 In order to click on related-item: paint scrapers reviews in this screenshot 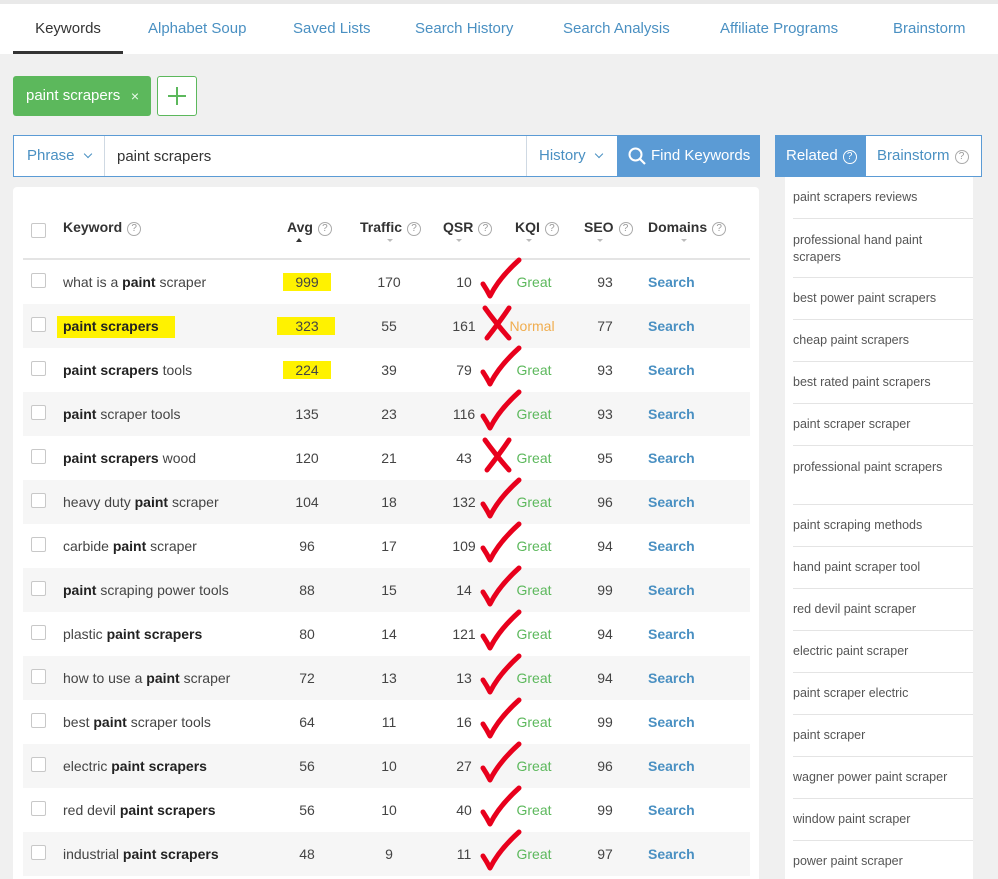, I will do `click(883, 198)`.